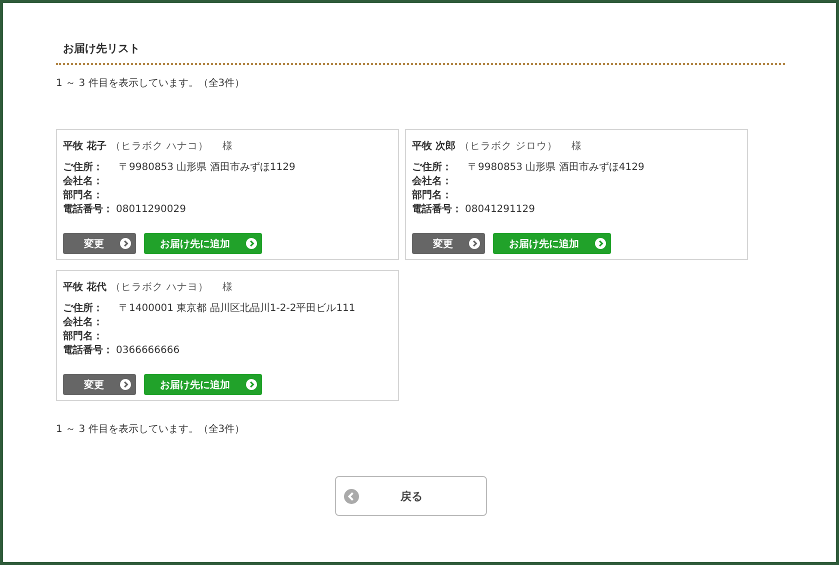 Image resolution: width=839 pixels, height=565 pixels. I want to click on field-value: 〒1400001 東京都 品川区北品川1-2-2平田ビル111, so click(237, 309).